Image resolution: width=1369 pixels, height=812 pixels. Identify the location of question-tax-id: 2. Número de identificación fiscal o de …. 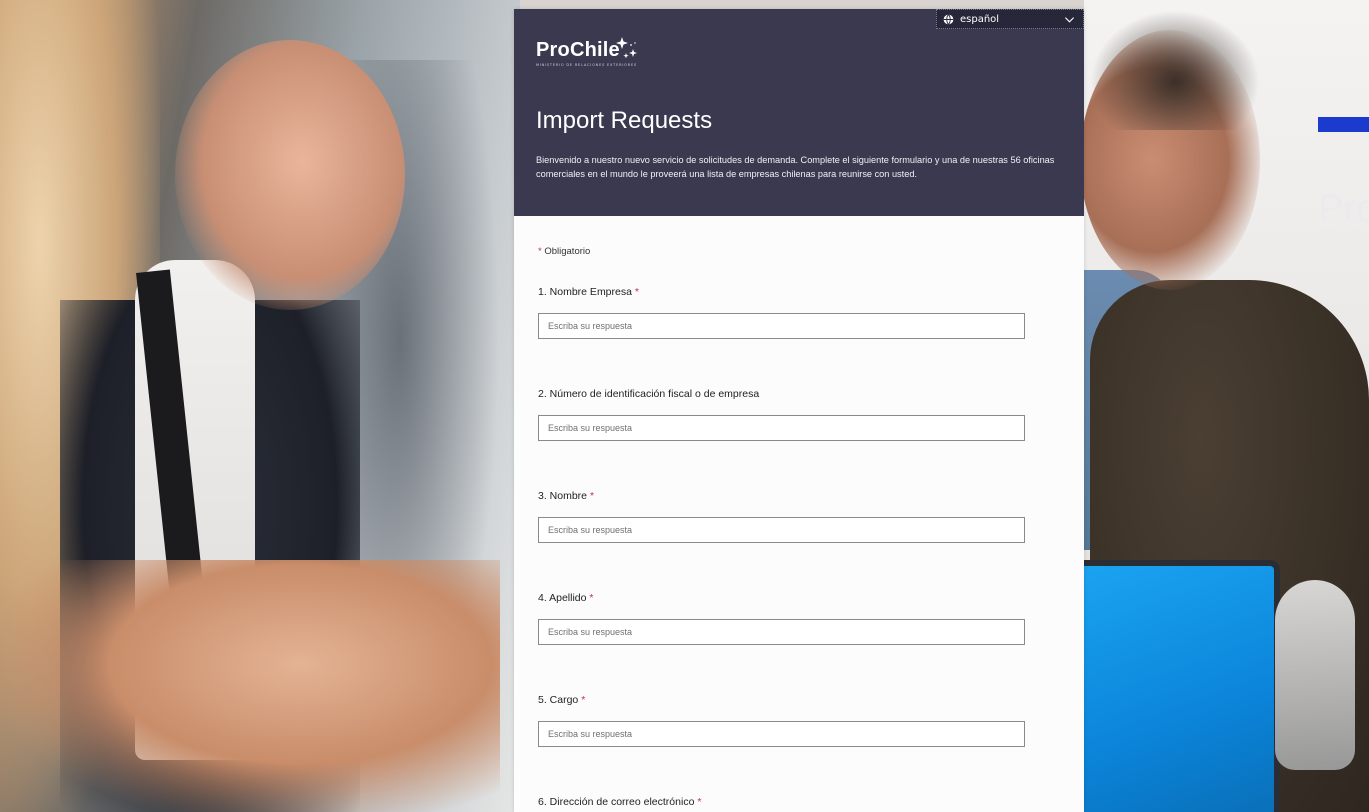
(798, 414).